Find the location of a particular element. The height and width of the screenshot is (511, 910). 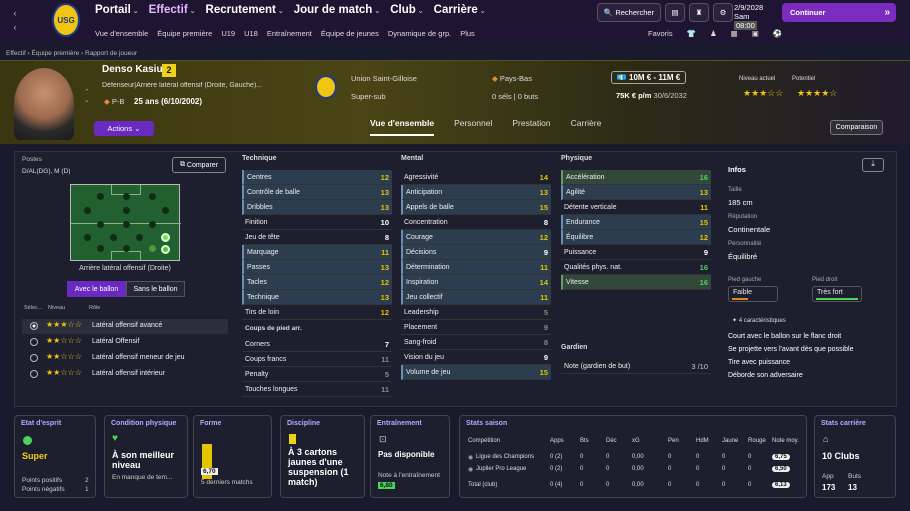

menu-effectif: Effectif ⌄ is located at coordinates (172, 10).